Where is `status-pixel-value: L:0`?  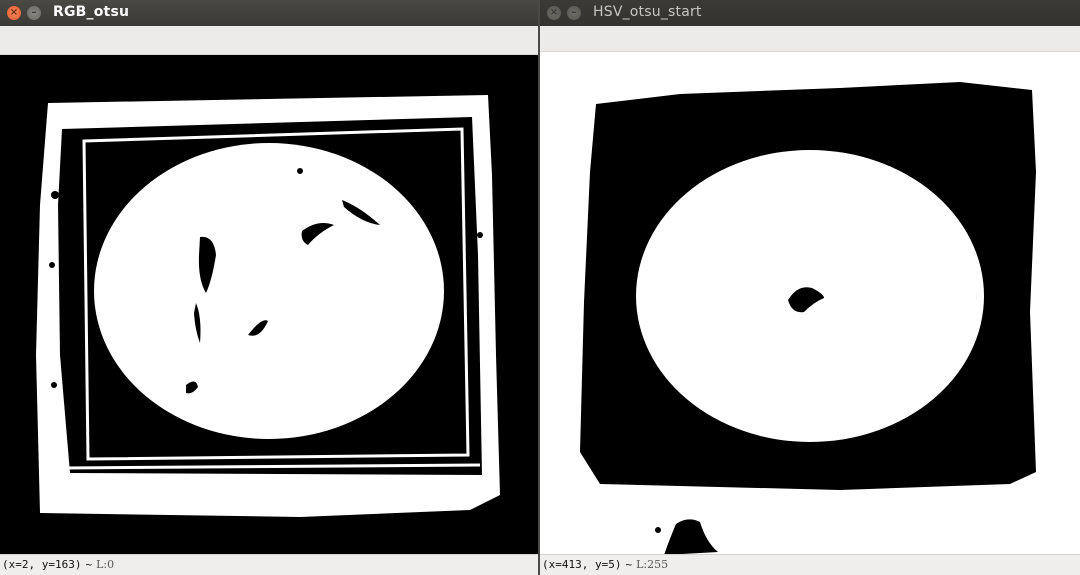 status-pixel-value: L:0 is located at coordinates (105, 564).